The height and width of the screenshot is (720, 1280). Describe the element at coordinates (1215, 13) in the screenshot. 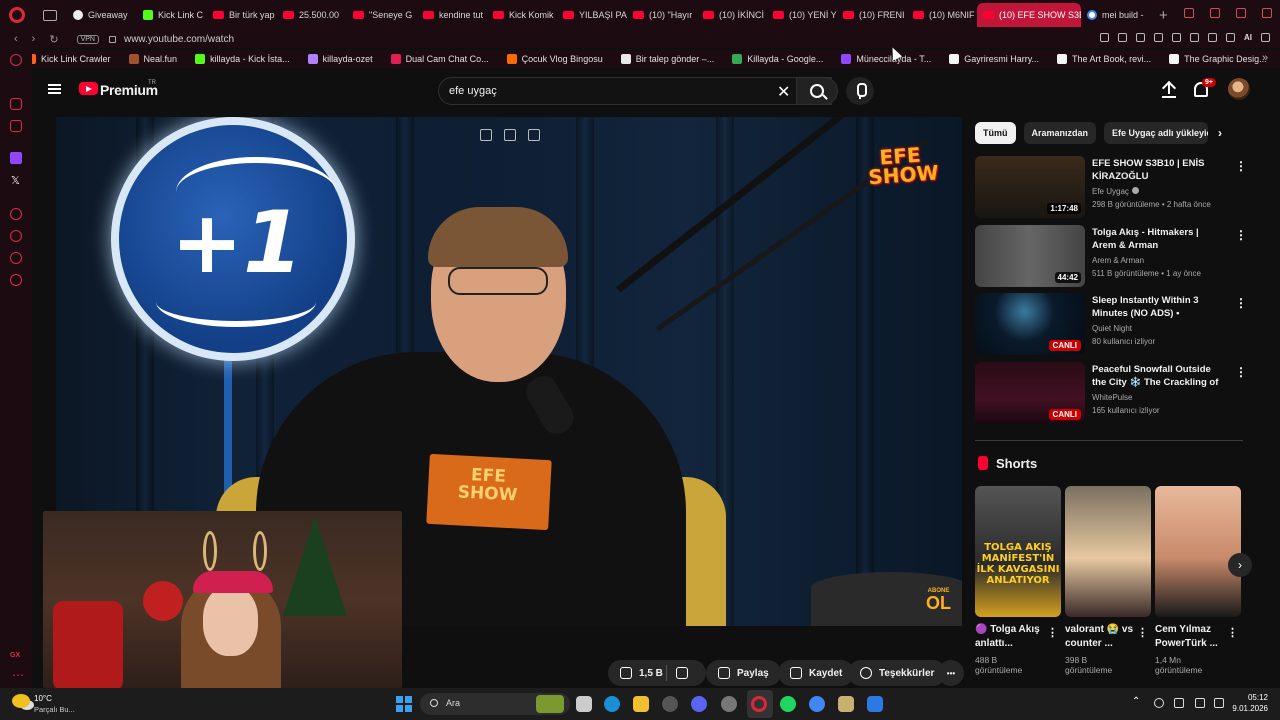

I see `minimize-icon` at that location.